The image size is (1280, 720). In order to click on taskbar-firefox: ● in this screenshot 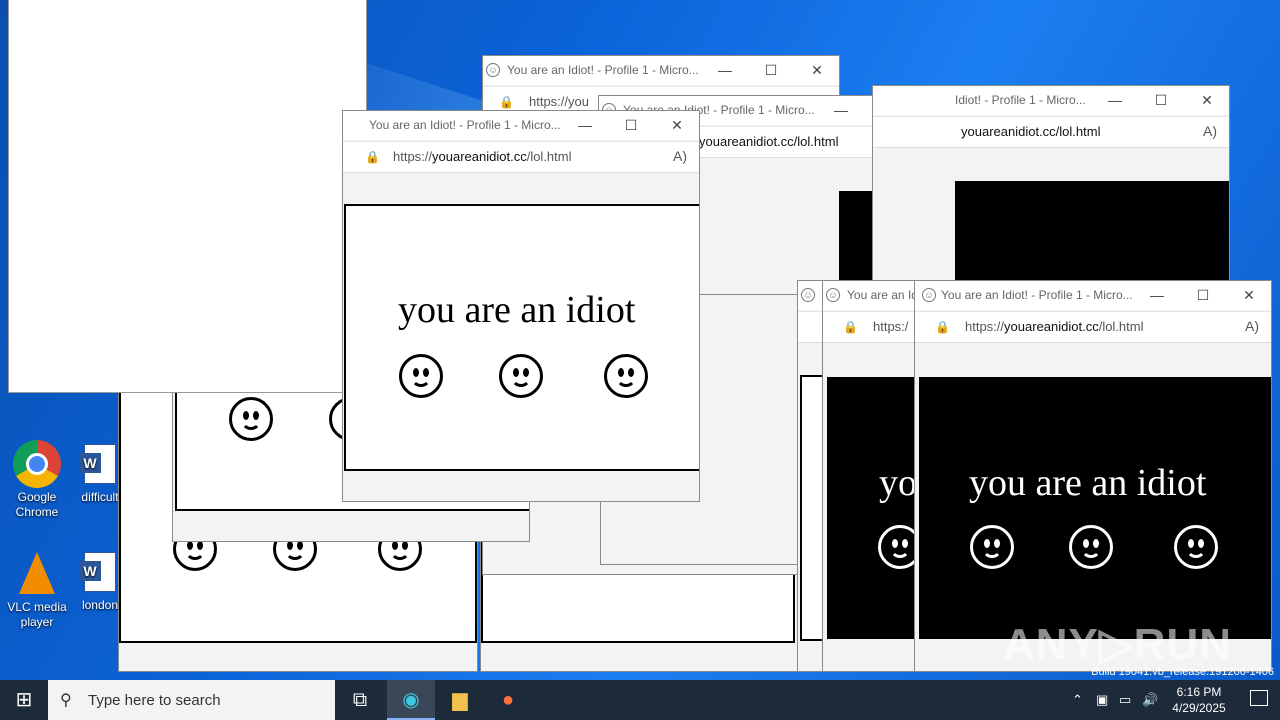, I will do `click(508, 700)`.